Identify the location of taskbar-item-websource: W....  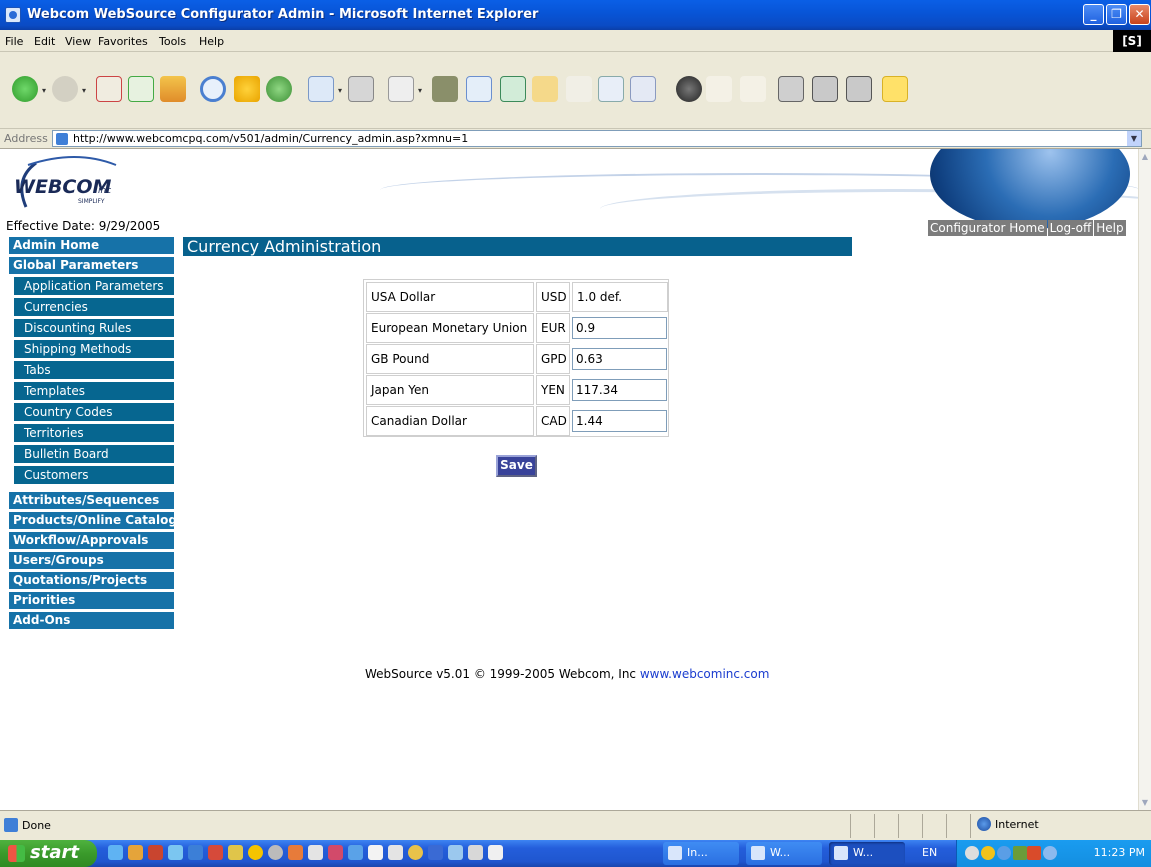
(867, 853).